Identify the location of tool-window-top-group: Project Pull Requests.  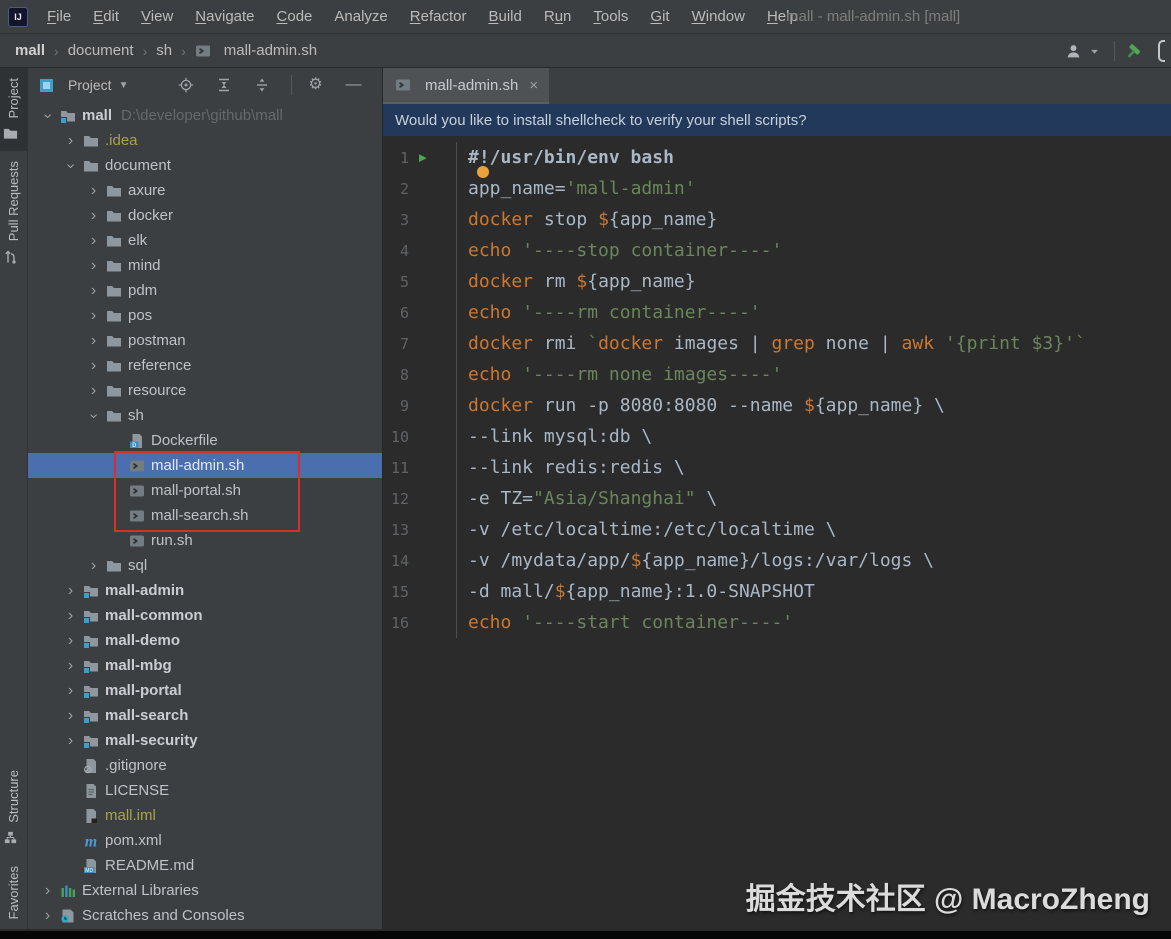
(13, 171).